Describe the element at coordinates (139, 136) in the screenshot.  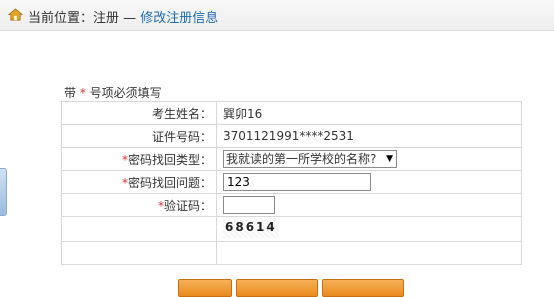
I see `id-number-label: 证件号码：` at that location.